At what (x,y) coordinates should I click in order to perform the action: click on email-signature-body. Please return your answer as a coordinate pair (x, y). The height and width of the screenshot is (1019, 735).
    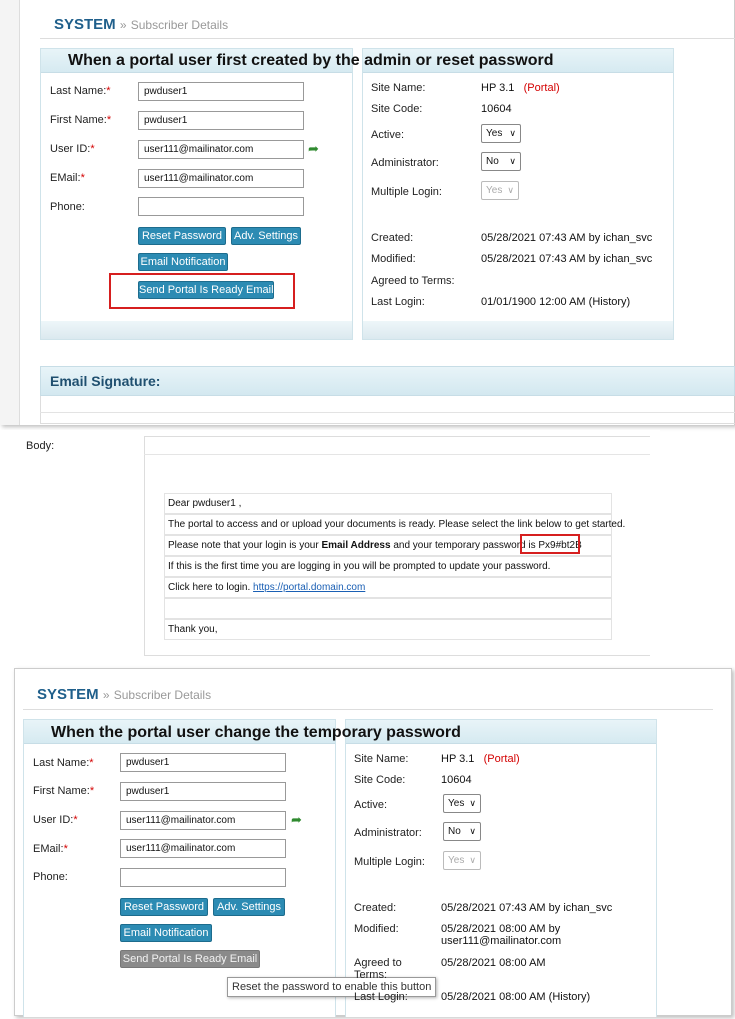
    Looking at the image, I should click on (387, 410).